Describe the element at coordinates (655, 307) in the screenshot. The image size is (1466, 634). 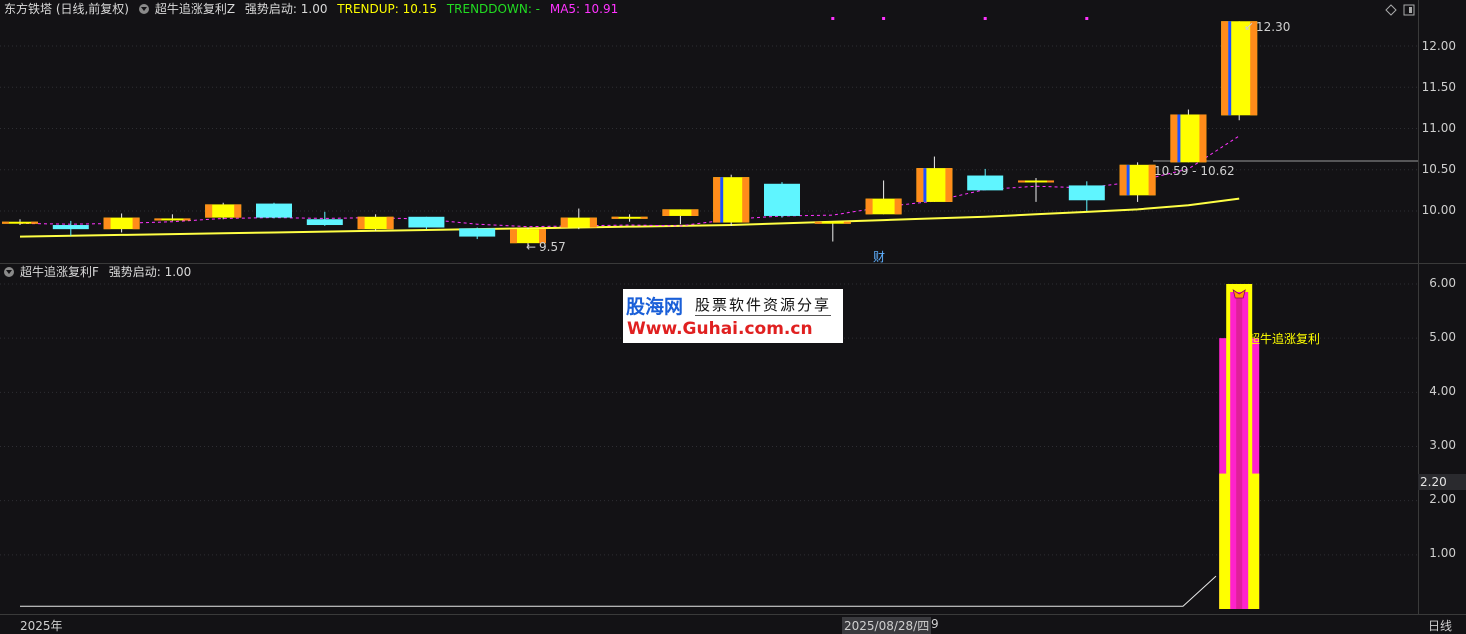
I see `watermark-brand: 股海网` at that location.